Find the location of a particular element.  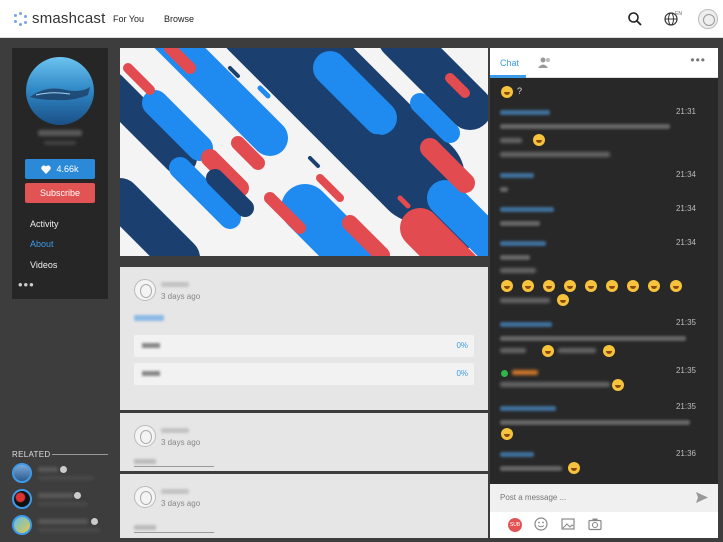

channel-name is located at coordinates (60, 133).